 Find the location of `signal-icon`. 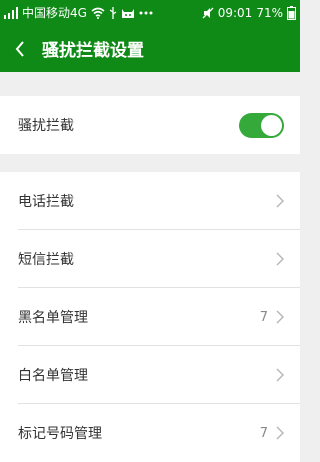

signal-icon is located at coordinates (11, 12).